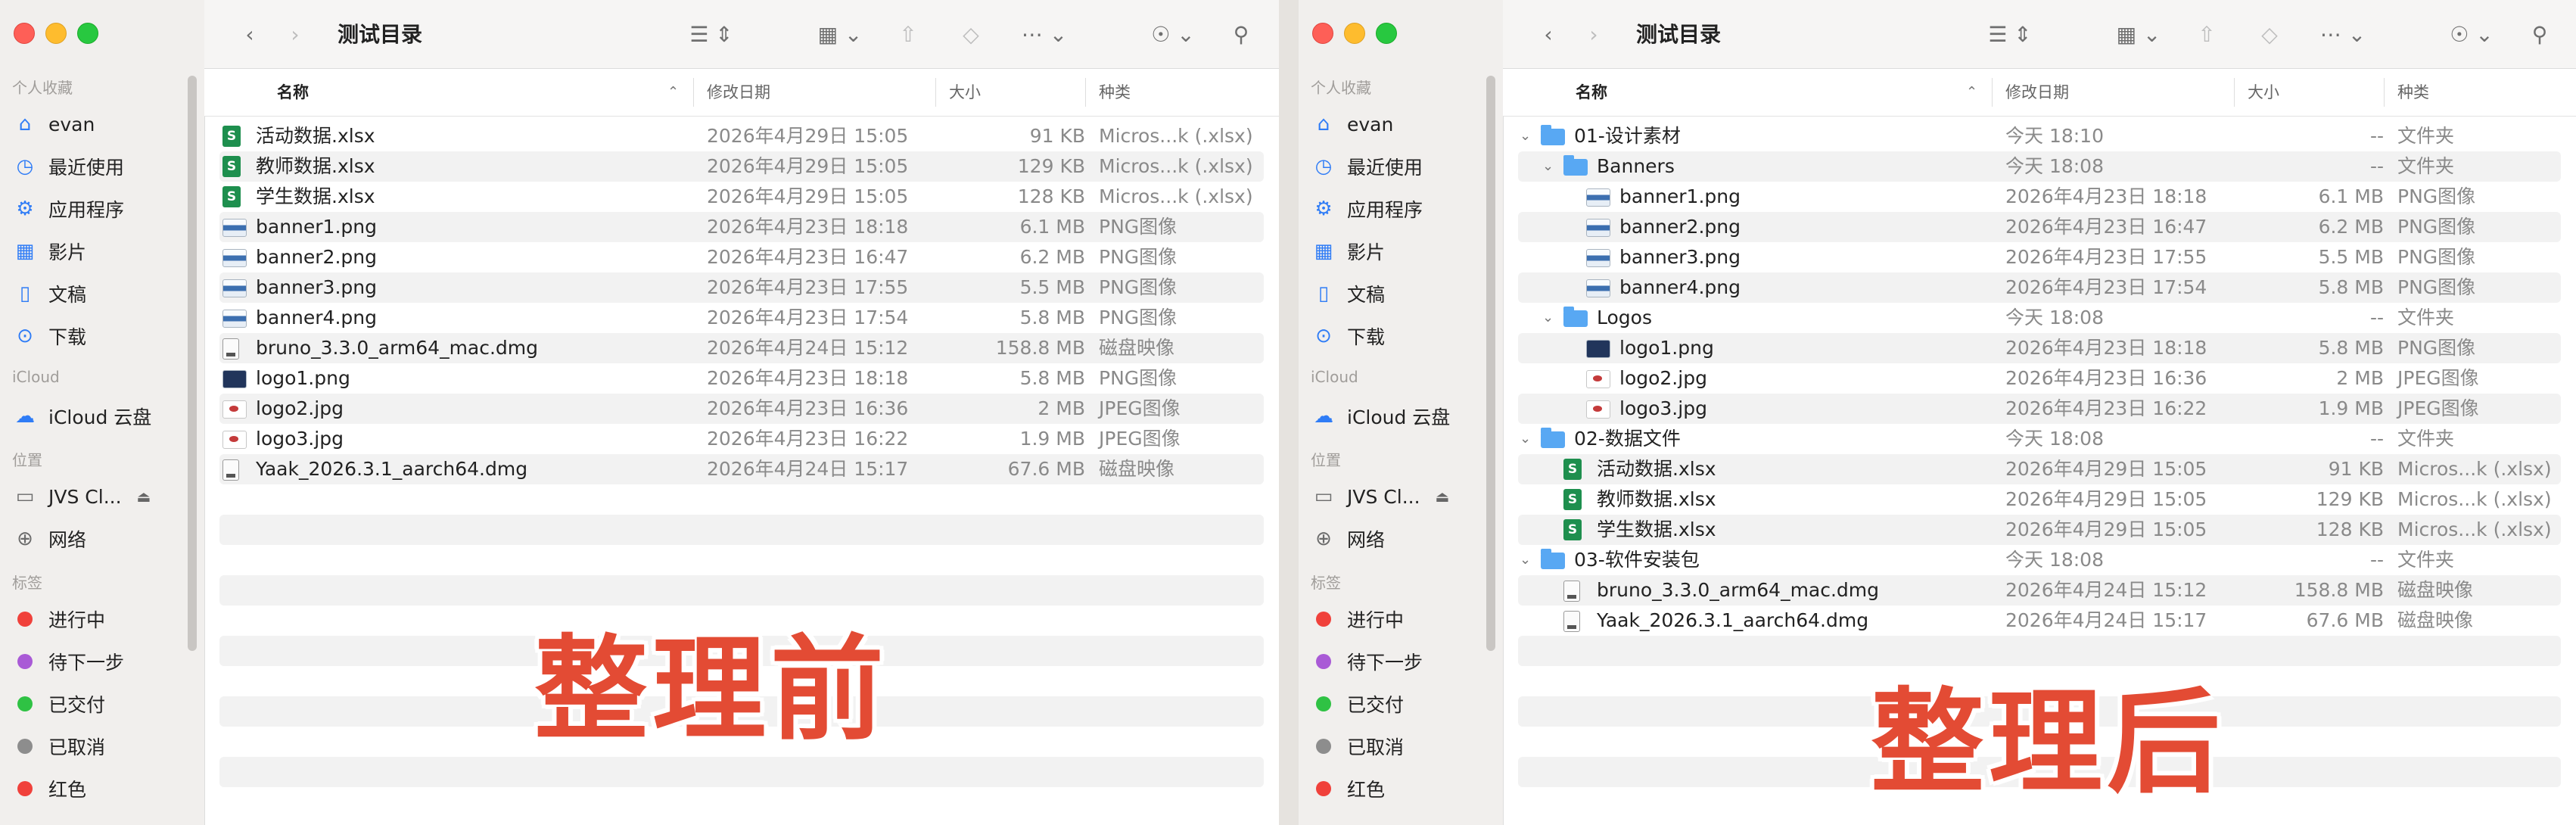  What do you see at coordinates (2040, 439) in the screenshot?
I see `file-row: ⌄ 02-数据文件 今天 18:08 -- 文件夹` at bounding box center [2040, 439].